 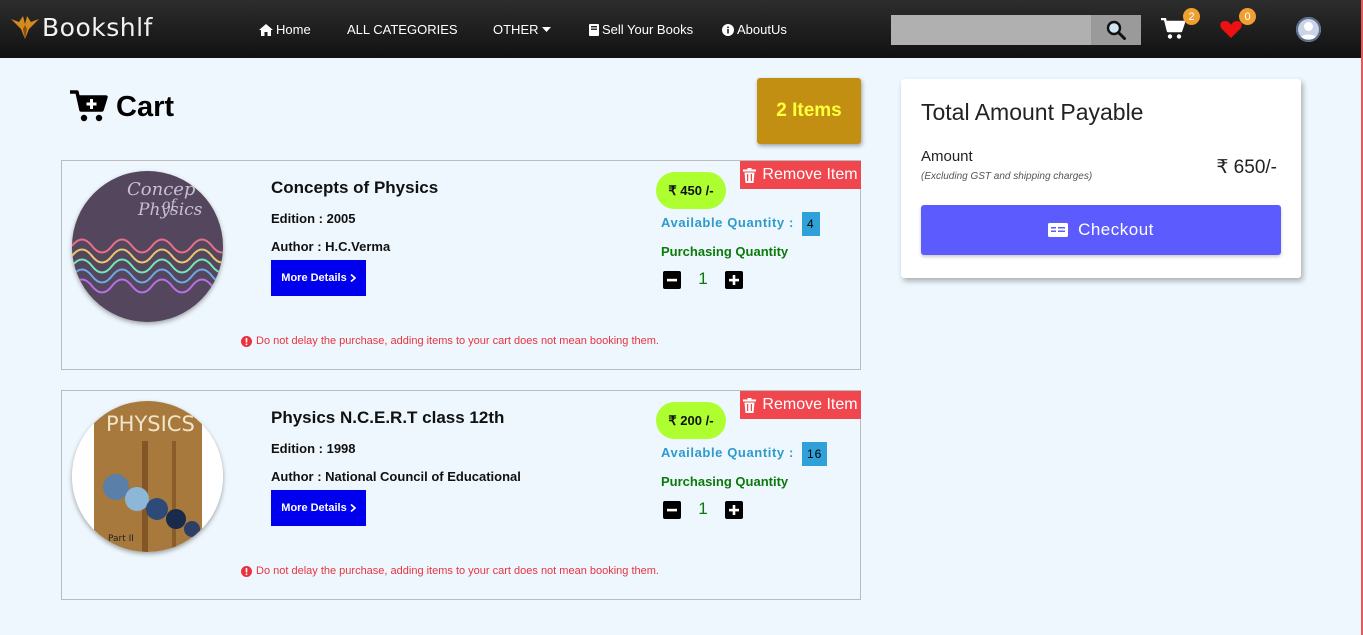 What do you see at coordinates (331, 246) in the screenshot?
I see `book-author: Author : H.C.Verma` at bounding box center [331, 246].